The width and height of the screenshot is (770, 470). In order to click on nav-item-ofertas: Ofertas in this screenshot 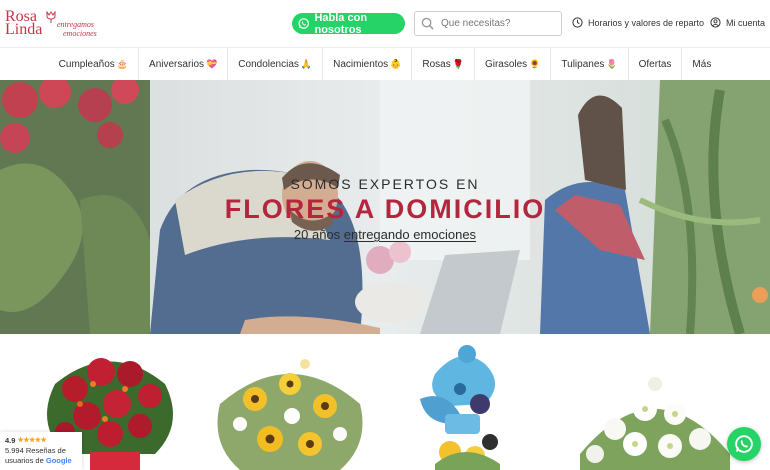, I will do `click(654, 64)`.